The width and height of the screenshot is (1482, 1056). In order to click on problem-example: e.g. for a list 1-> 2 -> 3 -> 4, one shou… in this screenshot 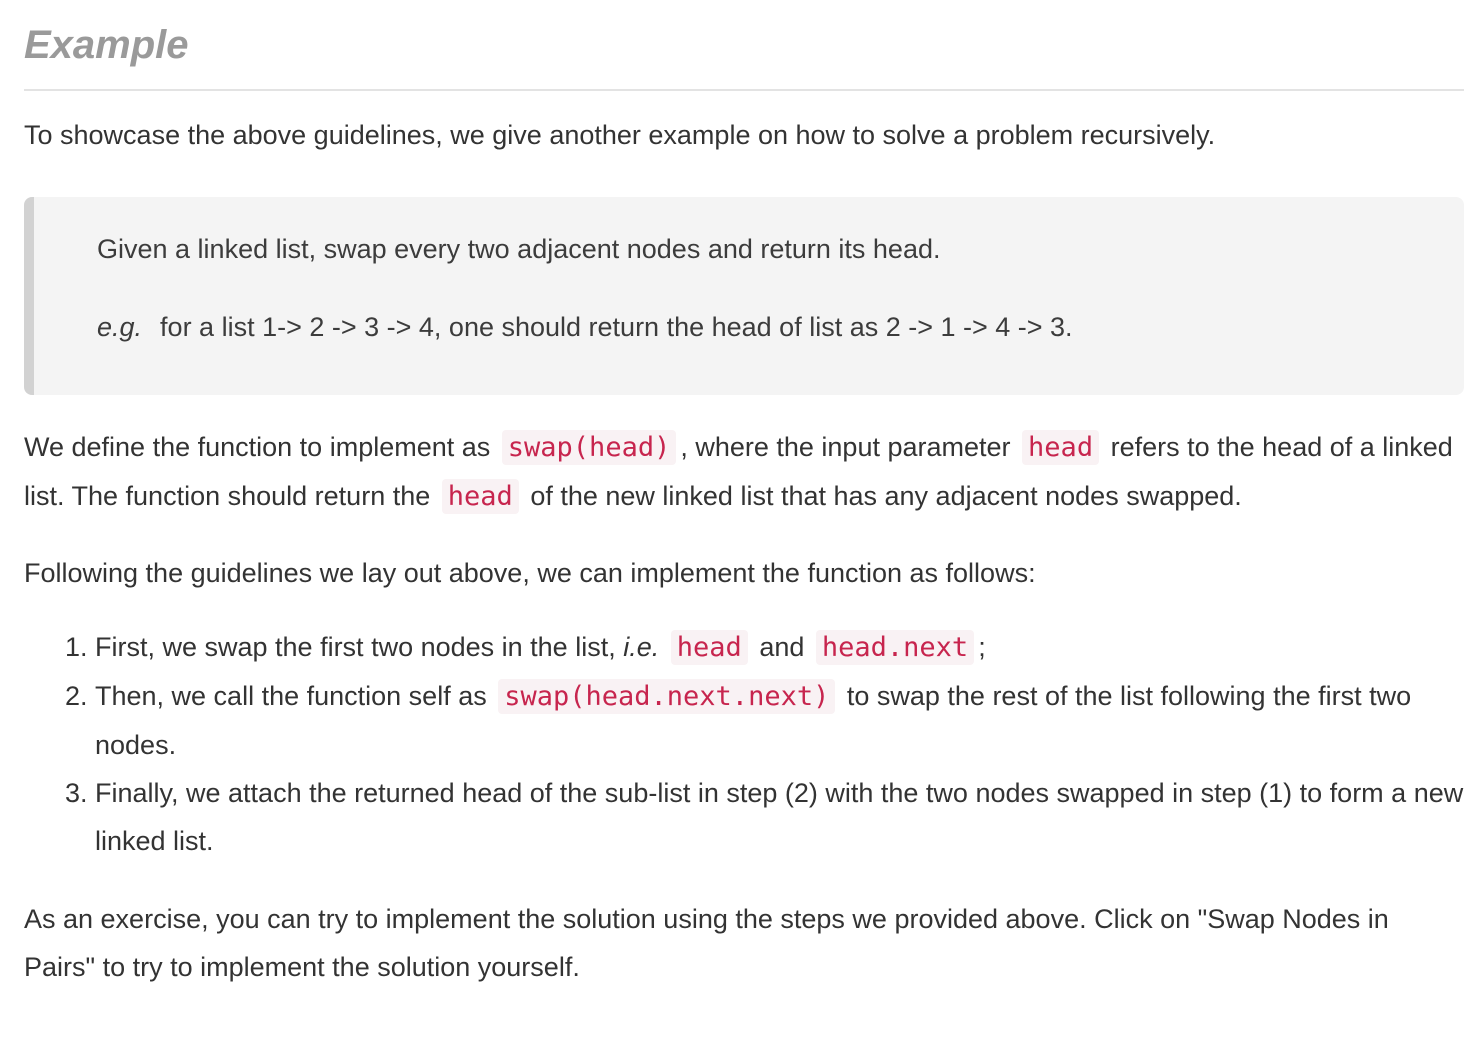, I will do `click(780, 327)`.